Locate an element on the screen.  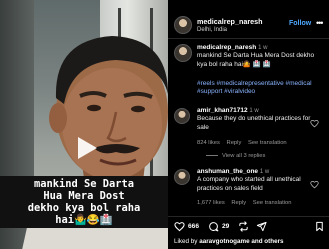
action-bar: 666 29 is located at coordinates (250, 228).